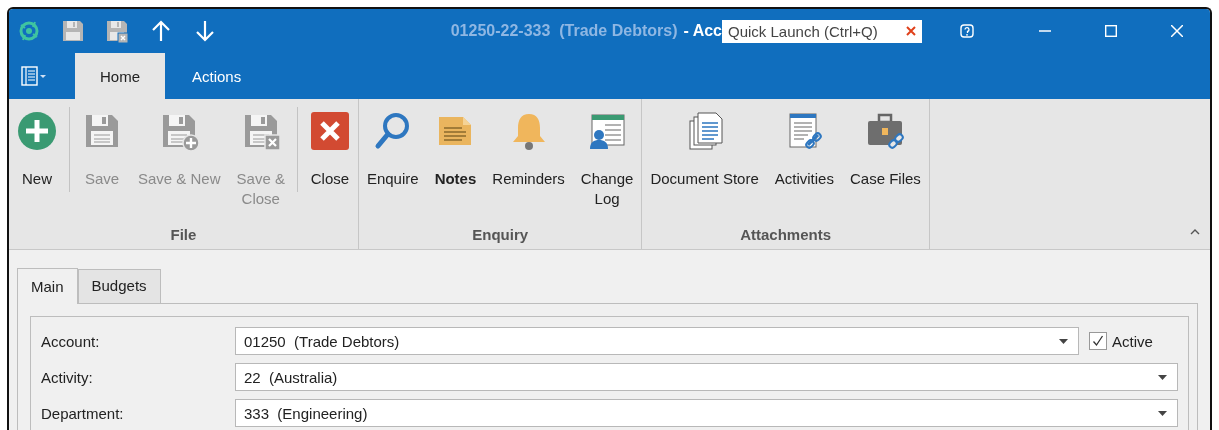  What do you see at coordinates (706, 413) in the screenshot?
I see `dropdown-field: 333 (Engineering)` at bounding box center [706, 413].